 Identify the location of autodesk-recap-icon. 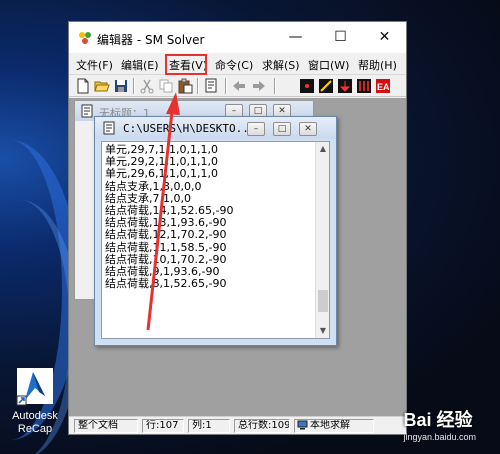
(35, 386).